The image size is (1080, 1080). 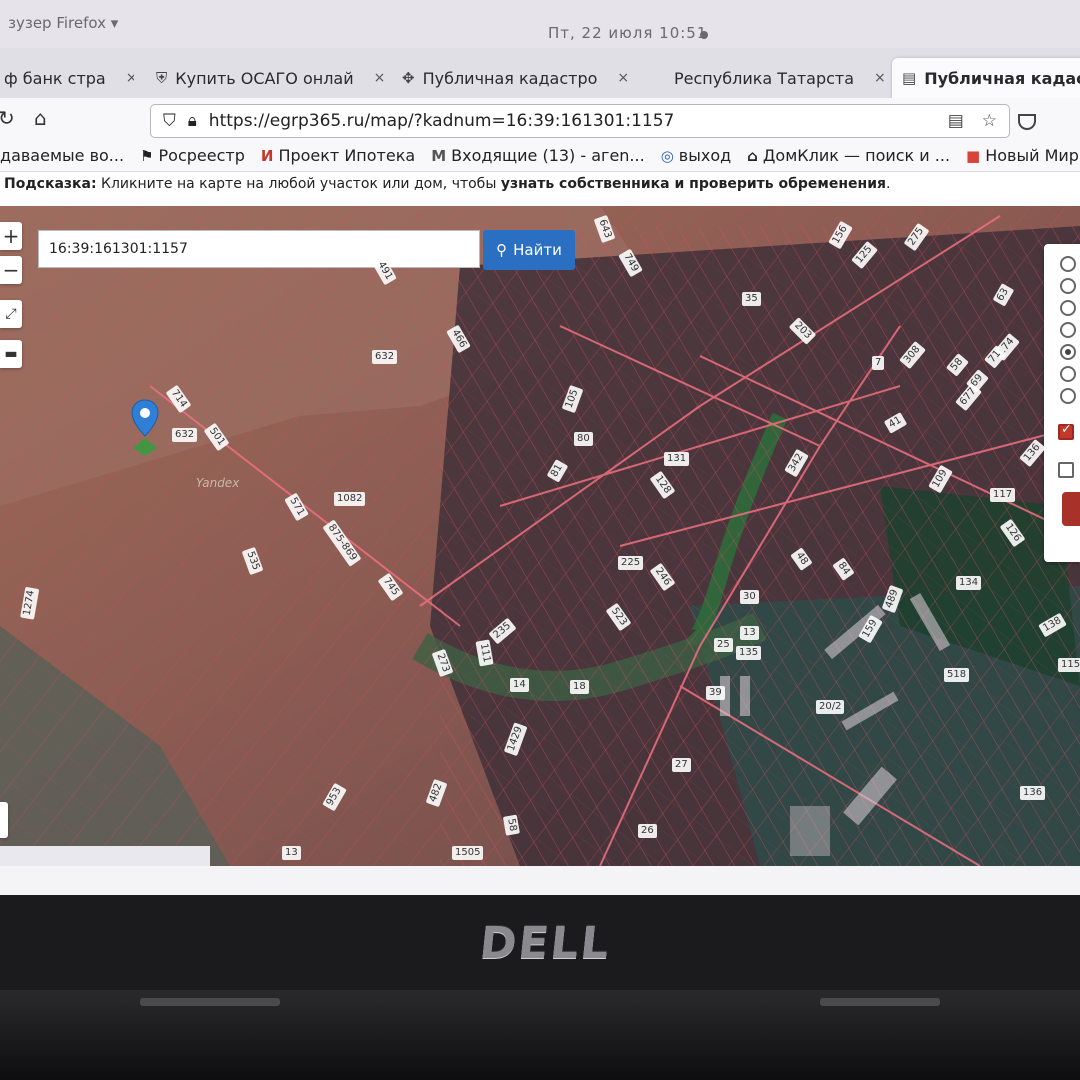 I want to click on parcel-number-label: 58, so click(x=511, y=825).